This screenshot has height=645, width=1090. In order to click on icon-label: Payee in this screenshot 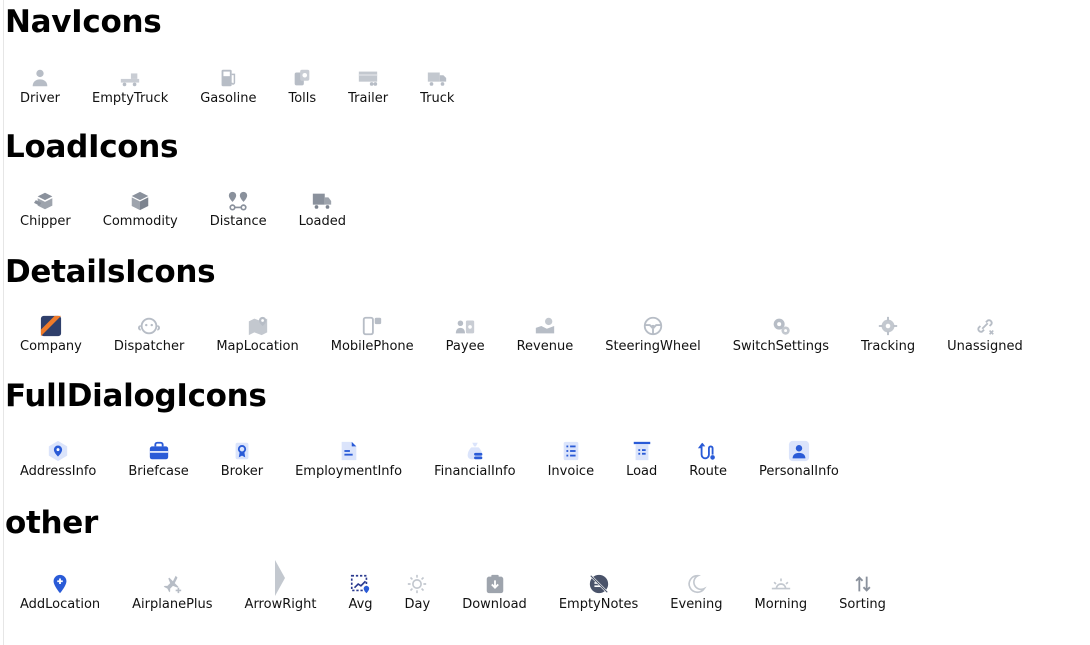, I will do `click(465, 346)`.